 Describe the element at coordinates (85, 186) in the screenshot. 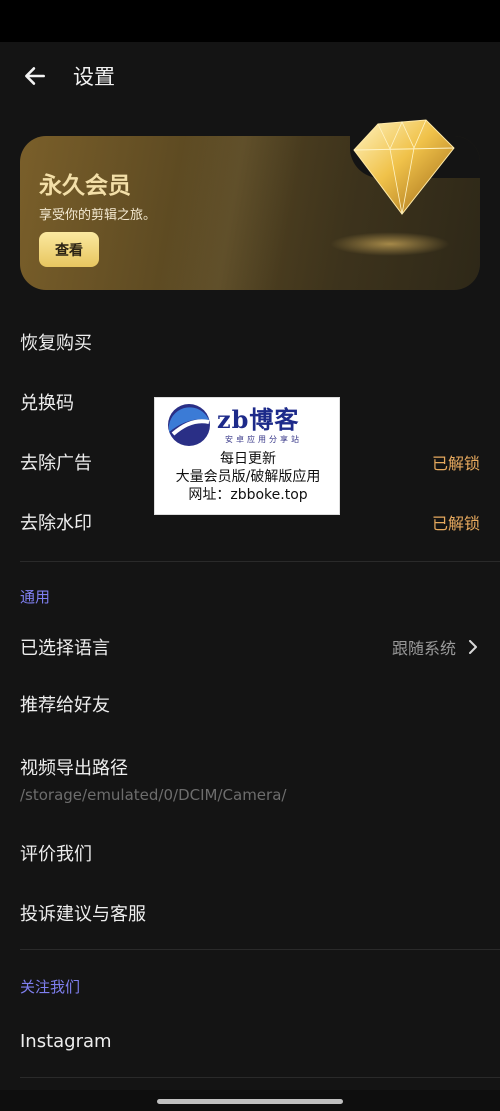

I see `vip-title: 永久会员` at that location.